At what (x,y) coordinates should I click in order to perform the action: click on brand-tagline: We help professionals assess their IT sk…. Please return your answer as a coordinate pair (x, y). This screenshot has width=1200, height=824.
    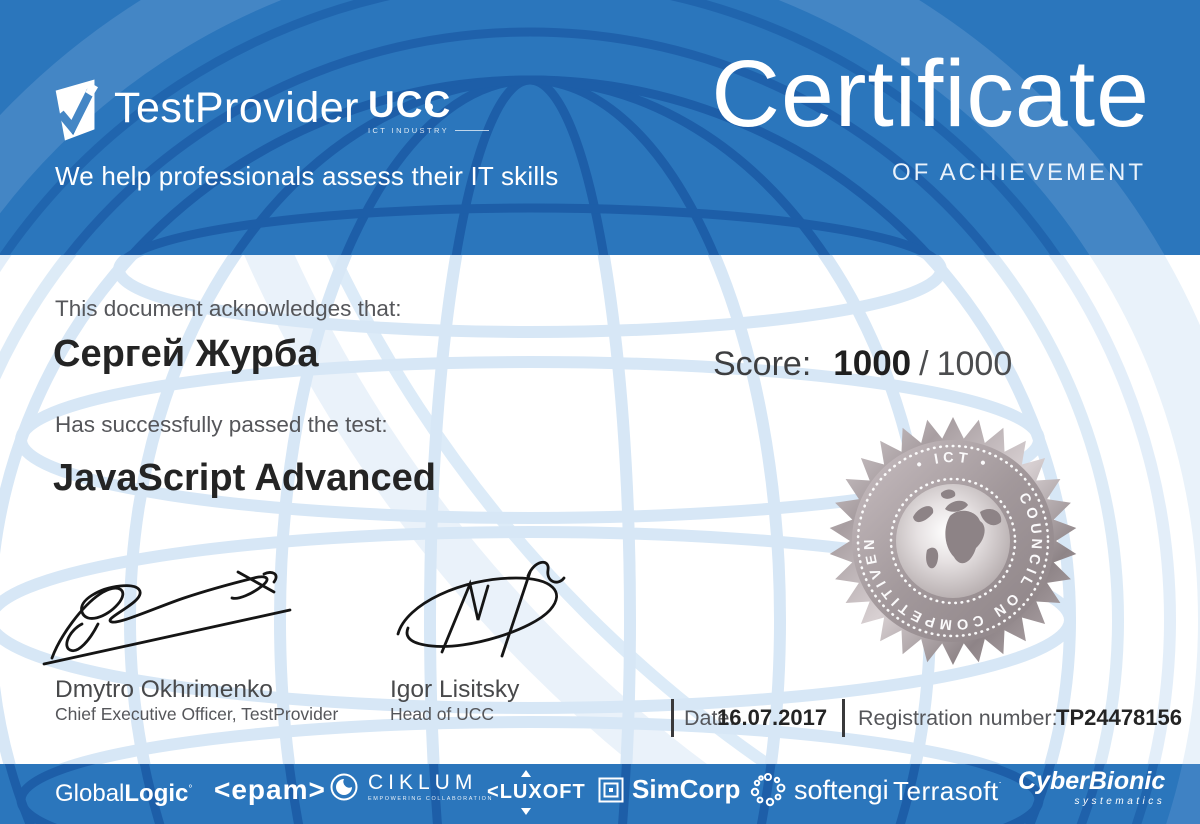
    Looking at the image, I should click on (307, 176).